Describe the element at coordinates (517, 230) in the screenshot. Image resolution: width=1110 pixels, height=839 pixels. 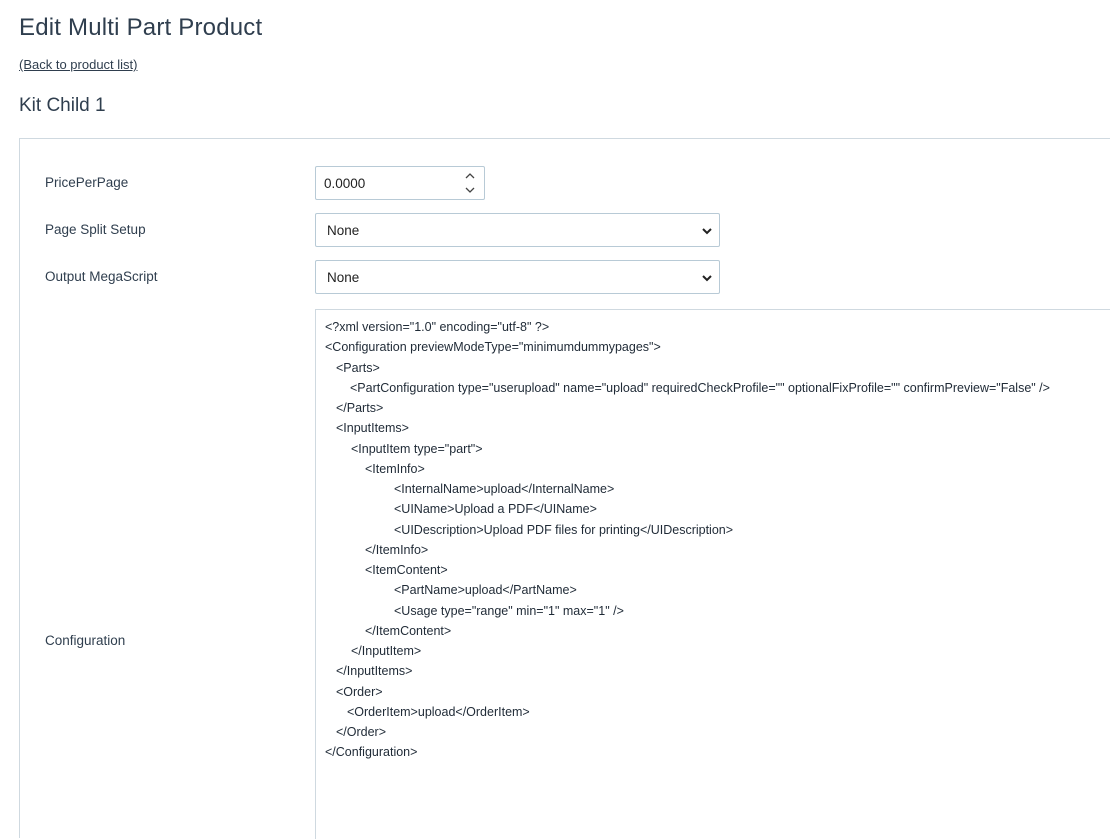
I see `page-split-setup-select: None` at that location.